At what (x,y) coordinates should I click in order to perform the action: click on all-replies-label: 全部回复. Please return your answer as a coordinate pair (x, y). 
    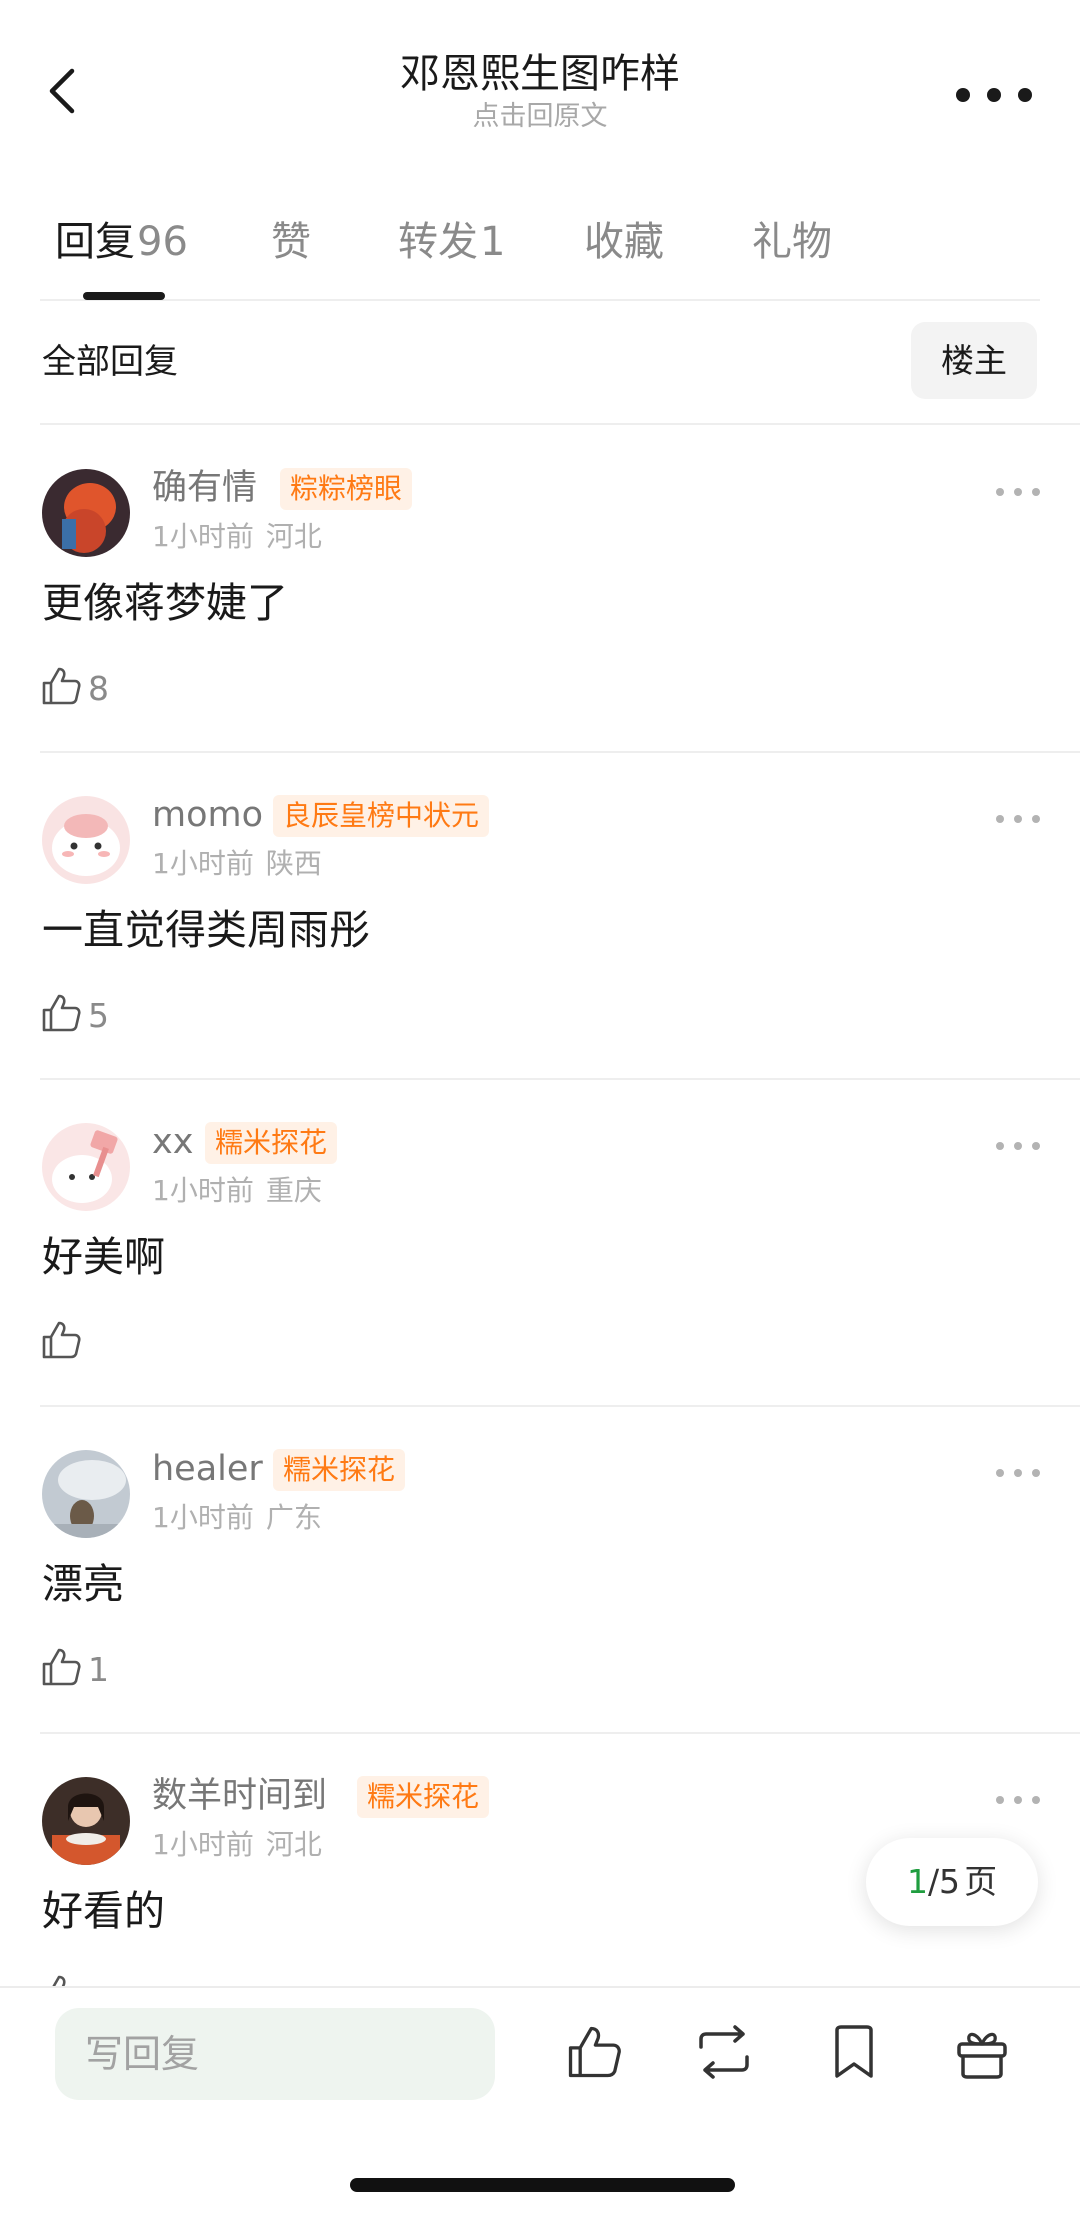
    Looking at the image, I should click on (110, 362).